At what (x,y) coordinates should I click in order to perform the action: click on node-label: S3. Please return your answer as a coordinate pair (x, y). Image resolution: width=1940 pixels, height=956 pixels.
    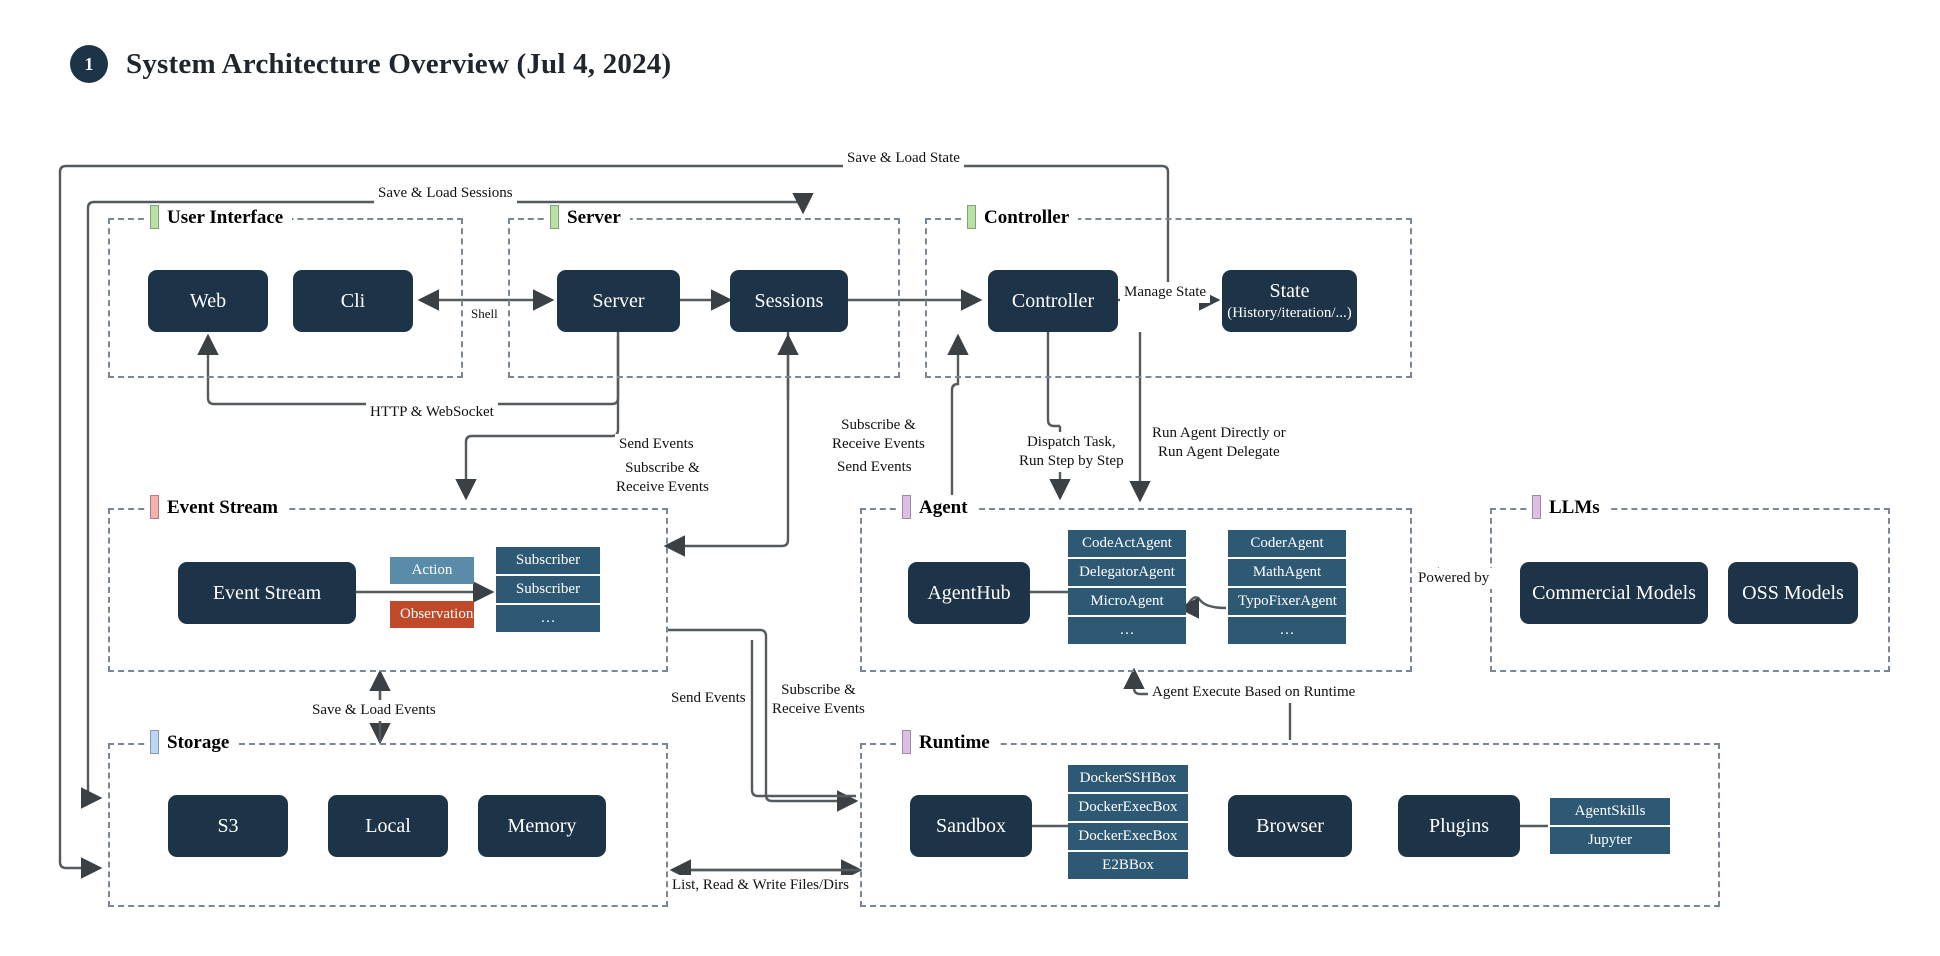
    Looking at the image, I should click on (228, 825).